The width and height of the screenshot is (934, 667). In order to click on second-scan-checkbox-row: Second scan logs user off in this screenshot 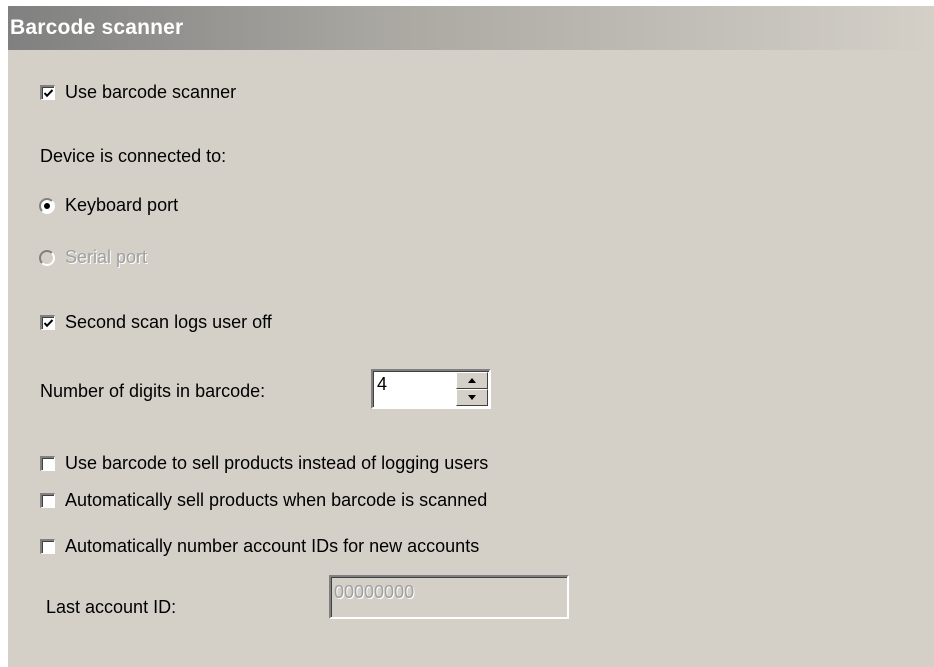, I will do `click(156, 322)`.